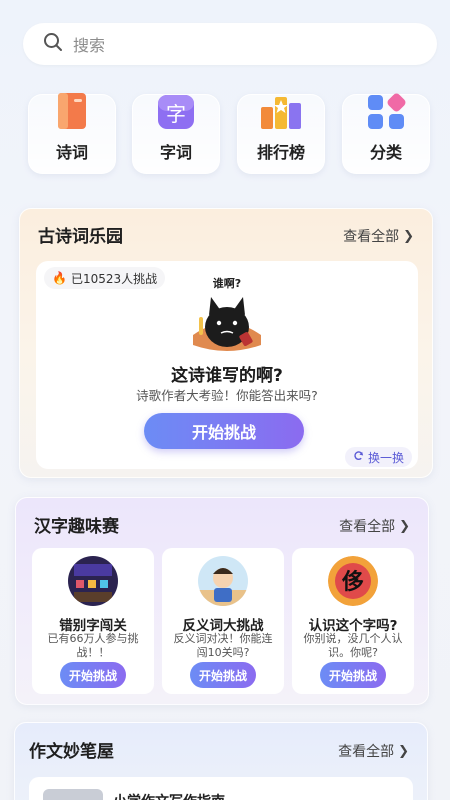 This screenshot has height=800, width=450. What do you see at coordinates (76, 527) in the screenshot?
I see `section-title: 汉字趣味赛` at bounding box center [76, 527].